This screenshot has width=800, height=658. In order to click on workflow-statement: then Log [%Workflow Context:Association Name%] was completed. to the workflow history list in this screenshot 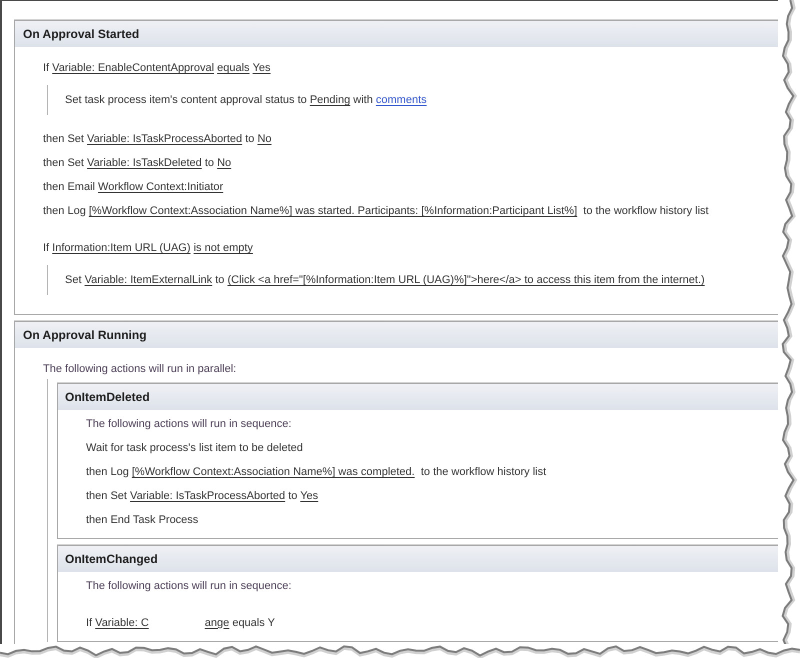, I will do `click(316, 472)`.